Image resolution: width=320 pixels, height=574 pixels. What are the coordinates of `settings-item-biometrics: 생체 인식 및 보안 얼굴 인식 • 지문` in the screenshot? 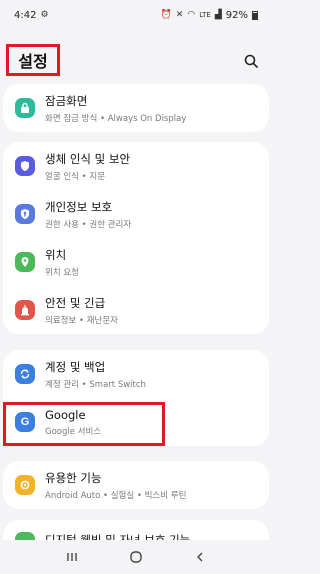 It's located at (136, 166).